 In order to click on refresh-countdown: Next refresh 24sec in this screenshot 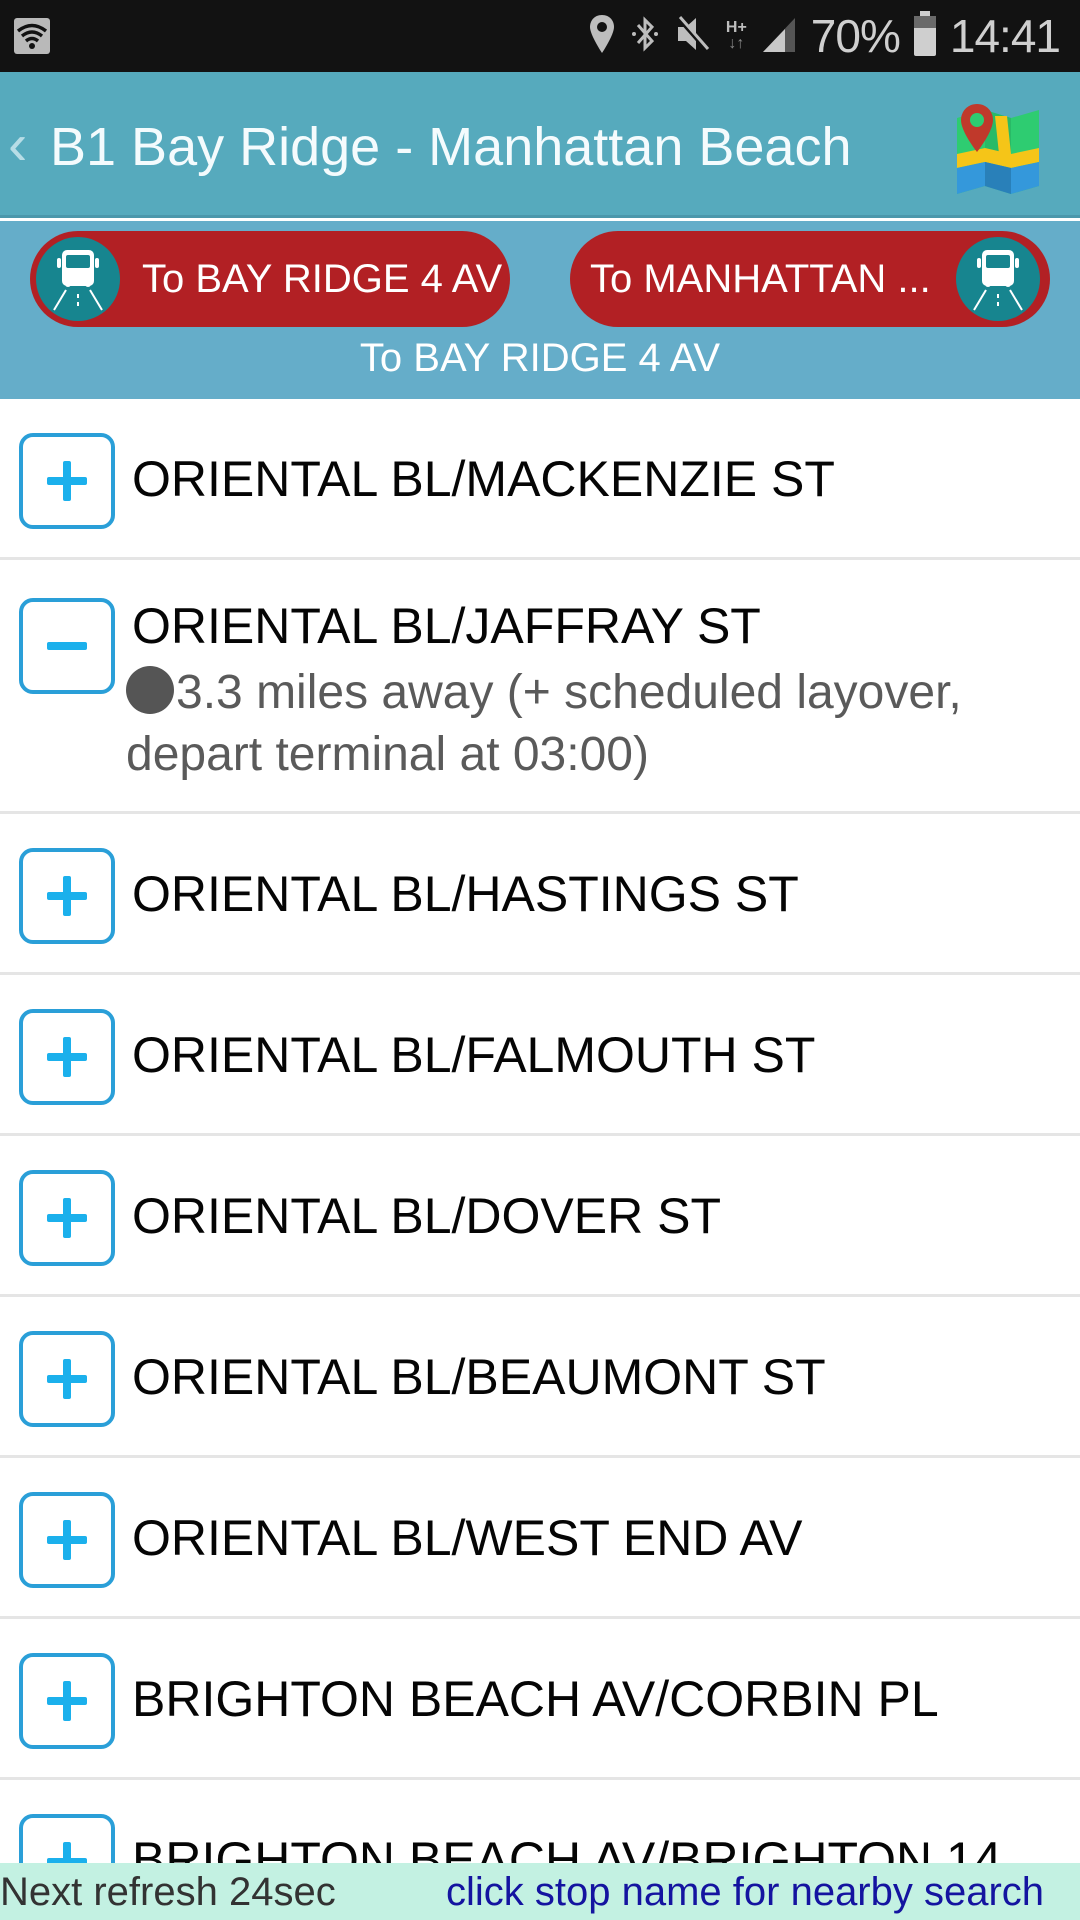, I will do `click(168, 1892)`.